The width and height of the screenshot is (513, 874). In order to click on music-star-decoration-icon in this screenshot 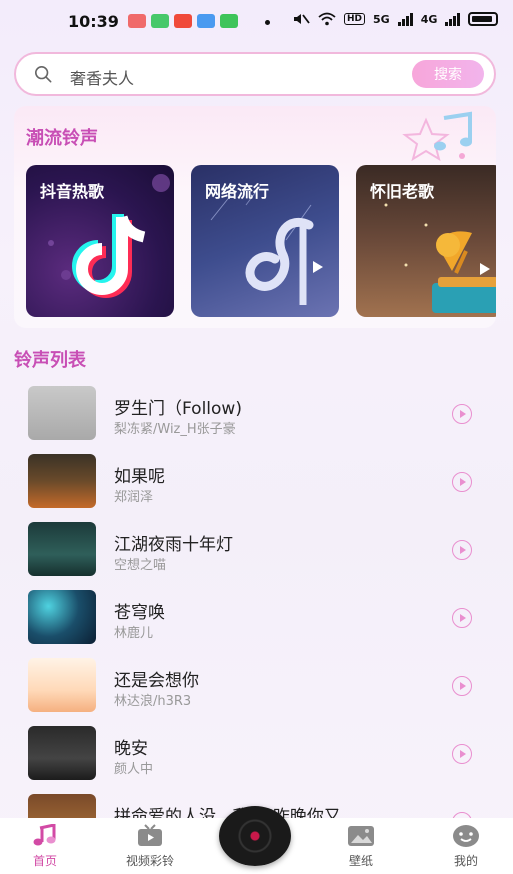, I will do `click(437, 136)`.